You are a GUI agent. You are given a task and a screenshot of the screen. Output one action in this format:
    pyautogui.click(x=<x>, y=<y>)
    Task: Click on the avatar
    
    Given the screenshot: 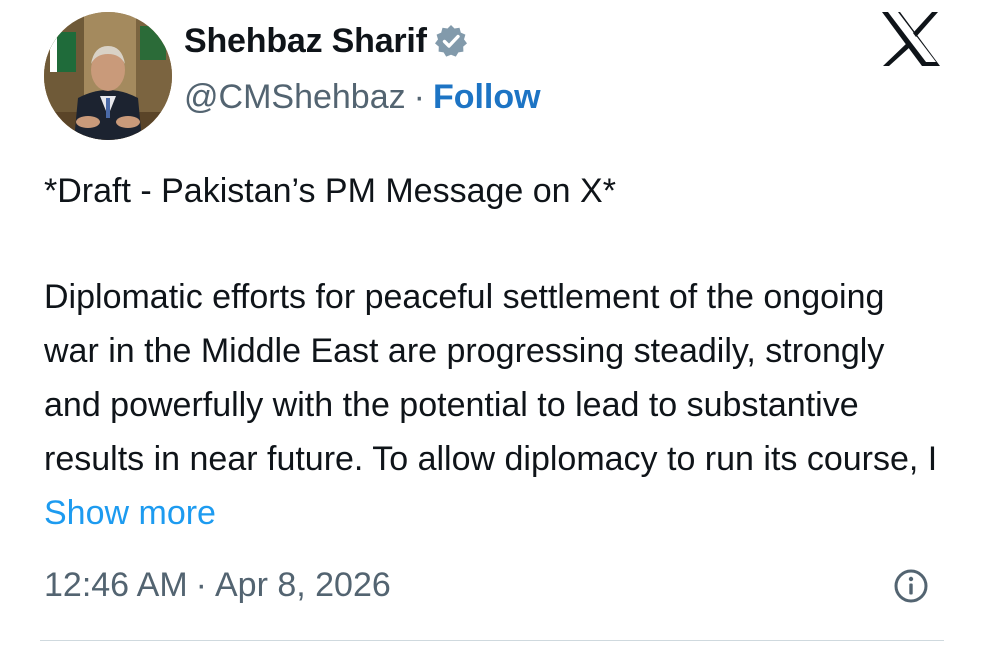 What is the action you would take?
    pyautogui.click(x=108, y=76)
    